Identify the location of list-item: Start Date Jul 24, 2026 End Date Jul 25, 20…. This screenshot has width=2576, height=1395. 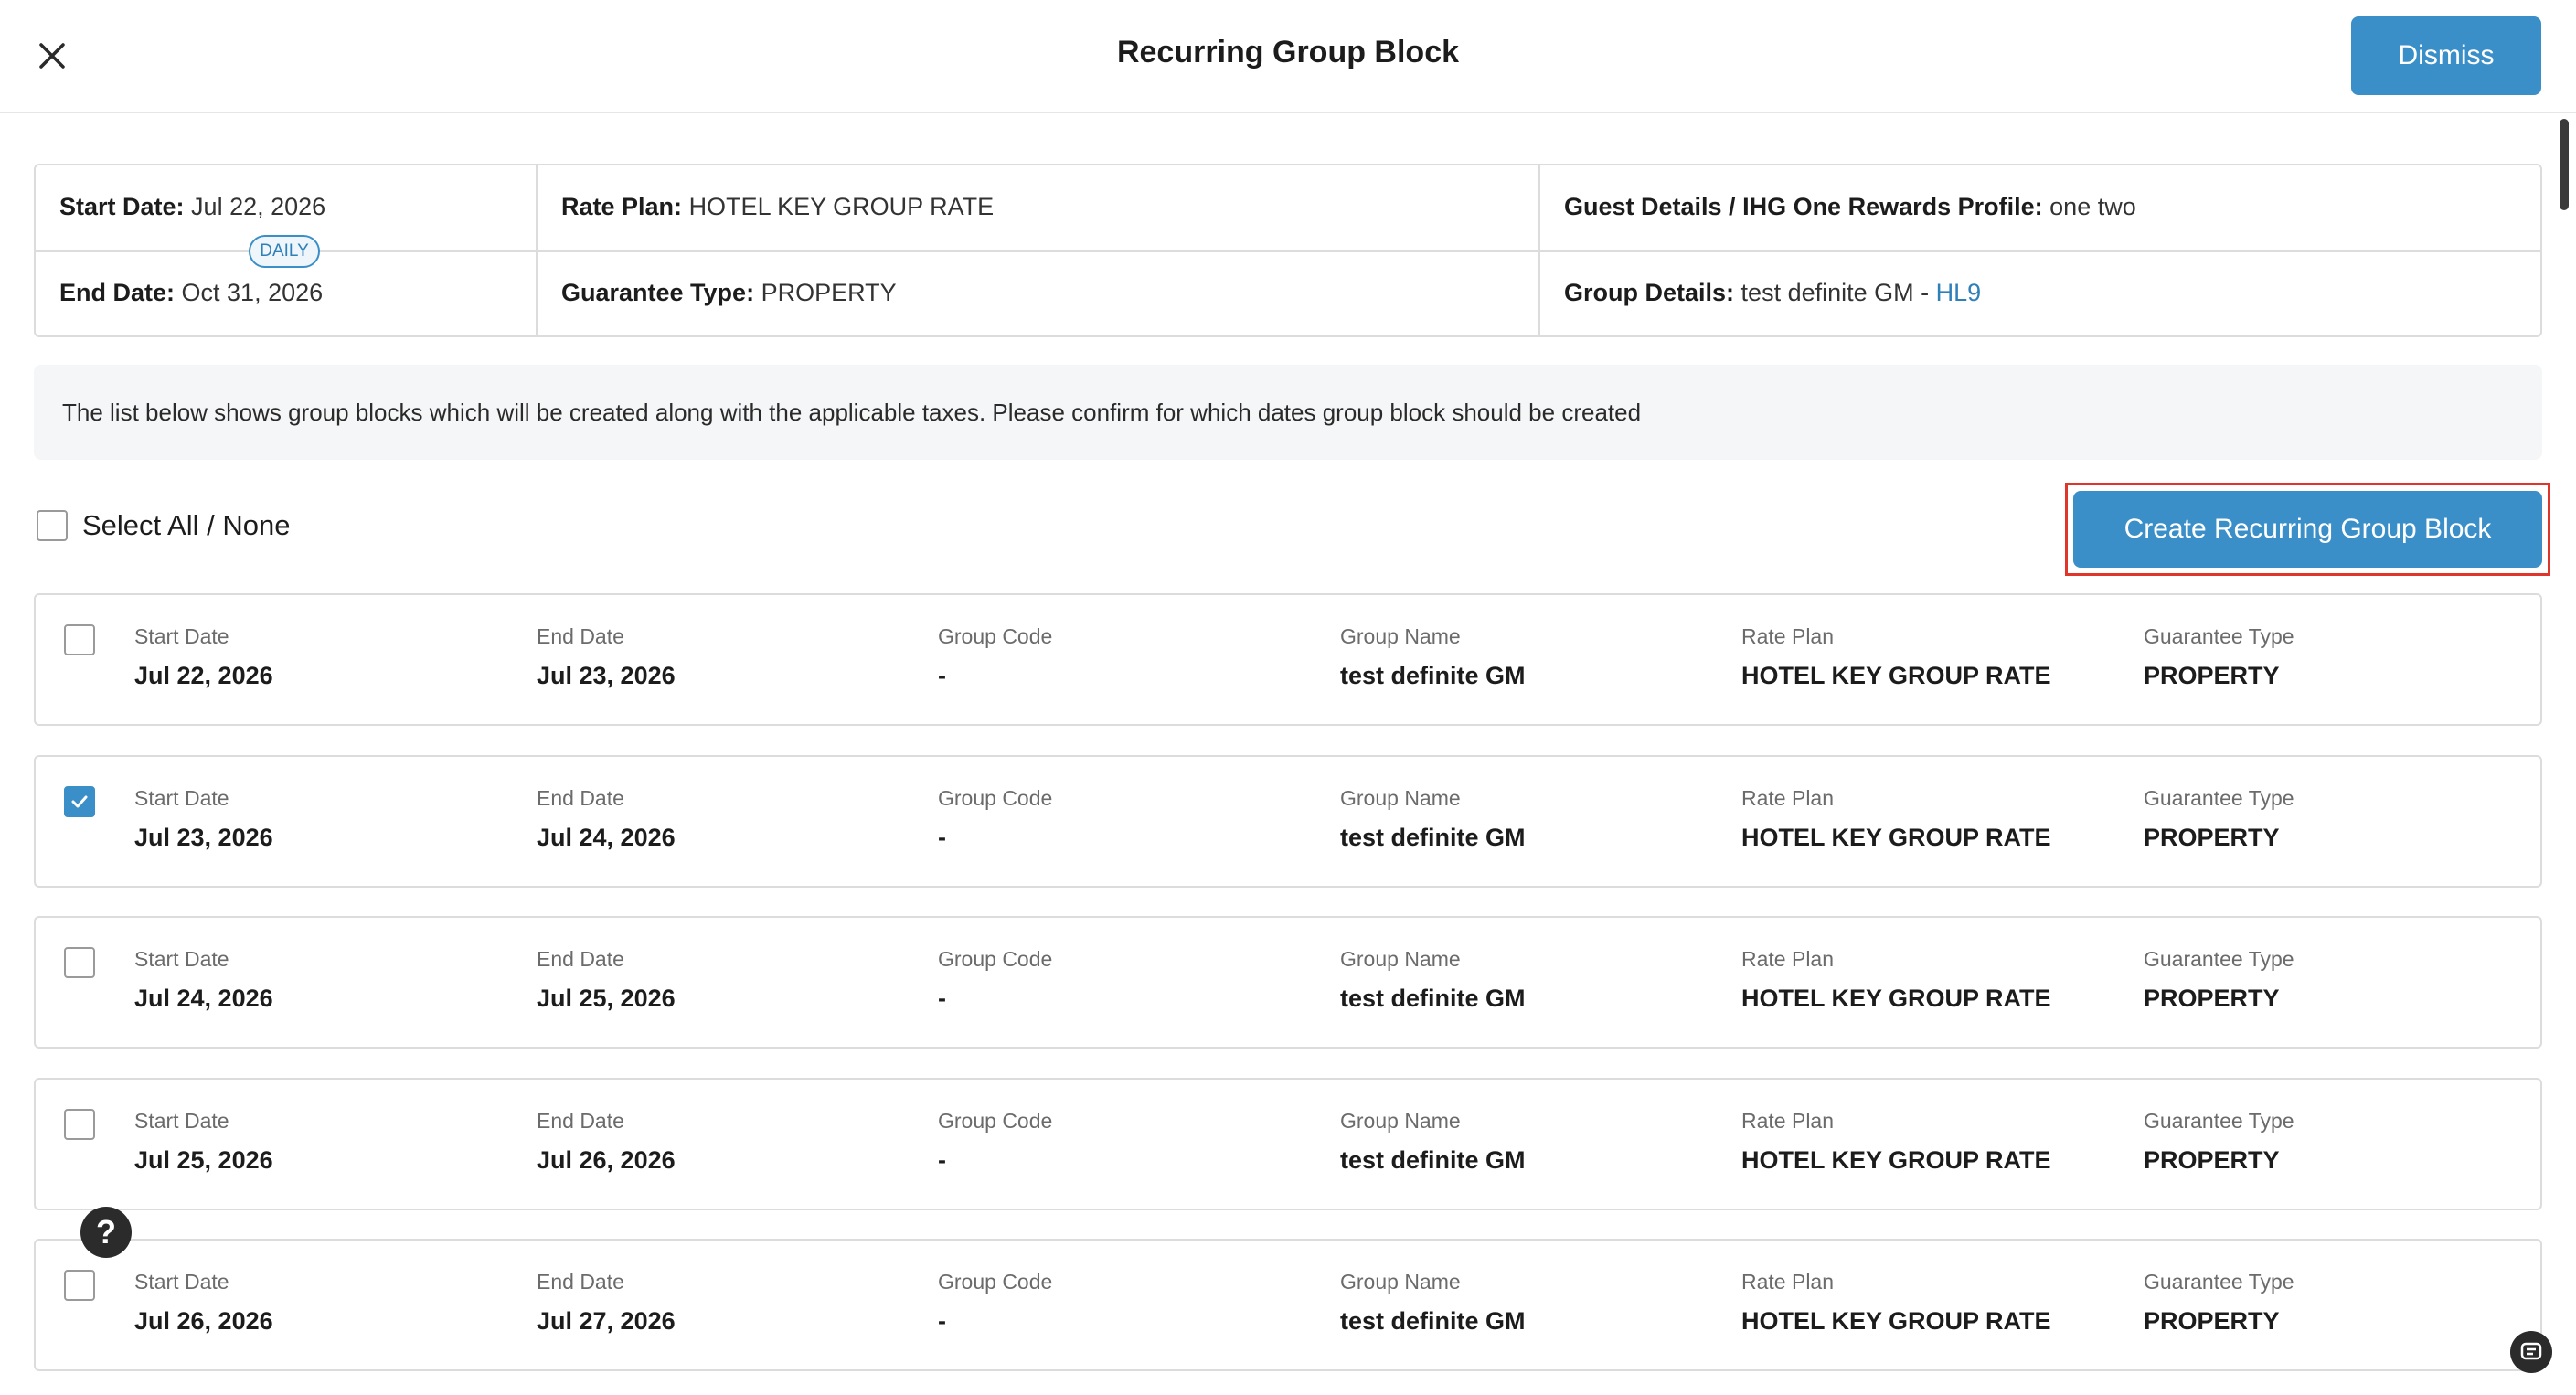
(1288, 982).